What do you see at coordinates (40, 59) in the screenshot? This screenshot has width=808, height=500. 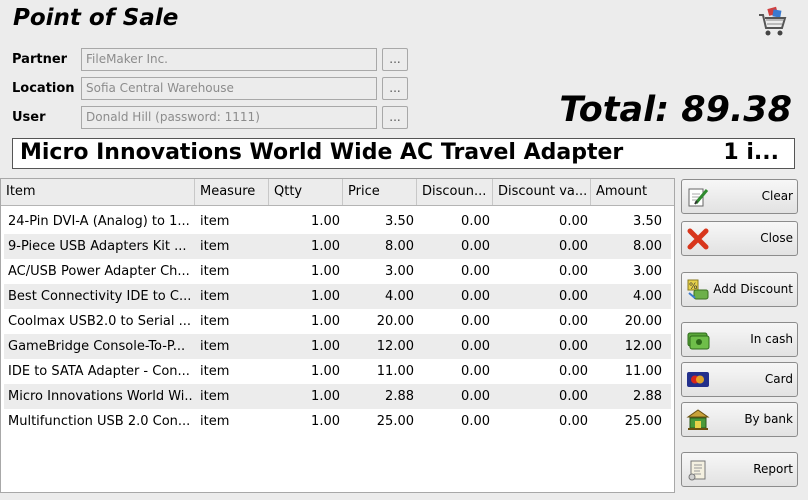 I see `partner-label: Partner` at bounding box center [40, 59].